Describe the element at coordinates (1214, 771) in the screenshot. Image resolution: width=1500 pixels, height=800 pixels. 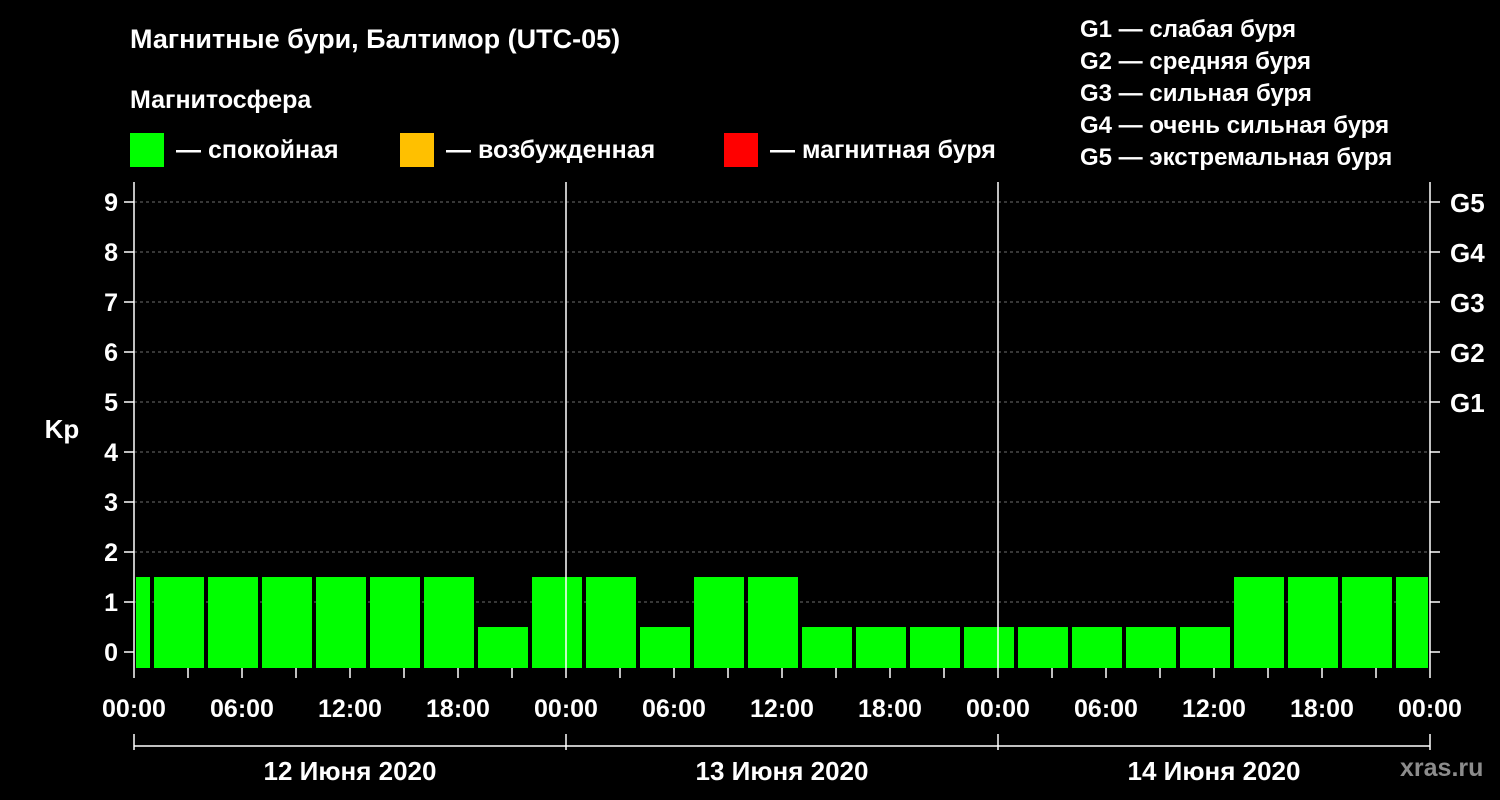
I see `day-label: 14 Июня 2020` at that location.